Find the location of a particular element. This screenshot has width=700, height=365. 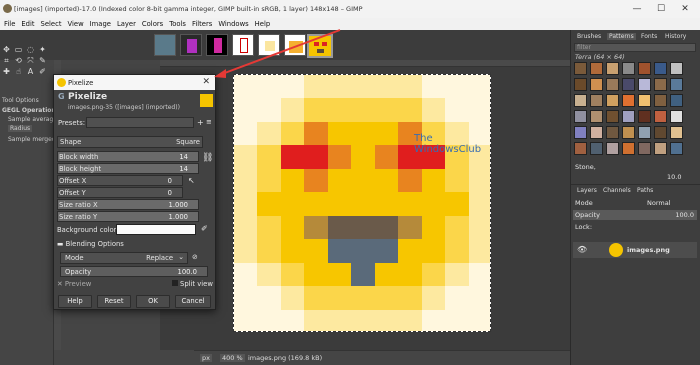

dialog-close-button: ✕ is located at coordinates (206, 82).